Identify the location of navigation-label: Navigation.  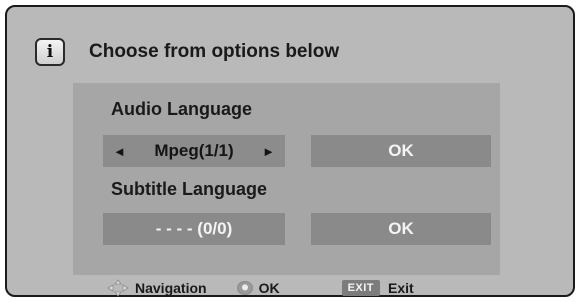
(171, 288).